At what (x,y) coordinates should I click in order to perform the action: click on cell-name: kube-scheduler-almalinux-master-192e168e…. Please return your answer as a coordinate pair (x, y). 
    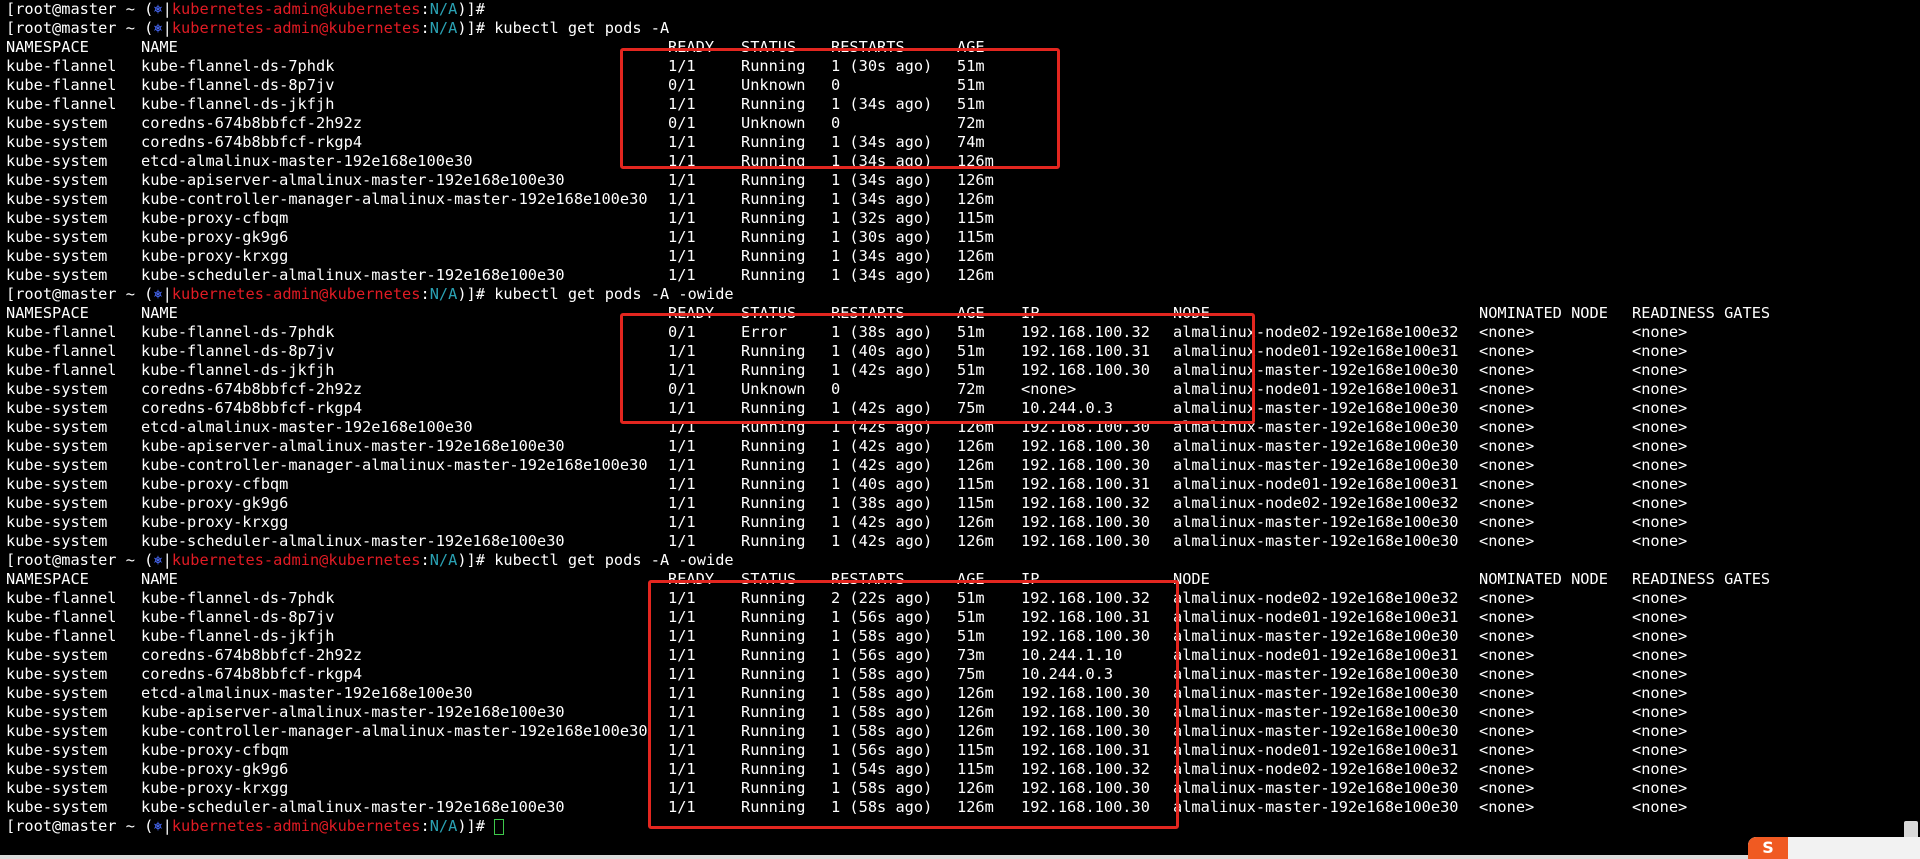
    Looking at the image, I should click on (353, 541).